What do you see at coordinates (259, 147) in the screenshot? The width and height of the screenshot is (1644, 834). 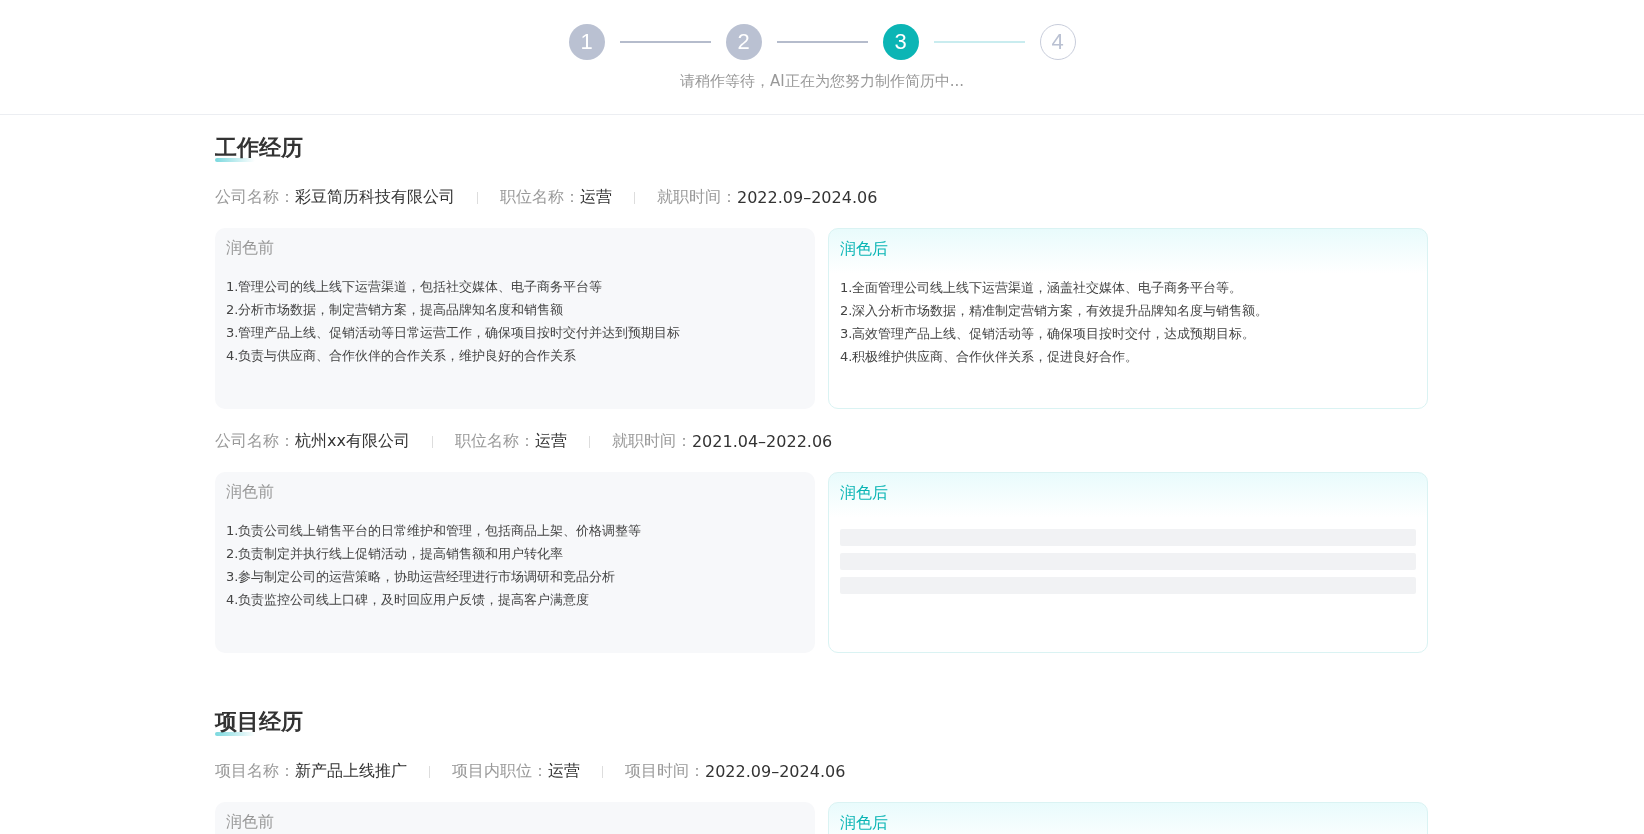 I see `section-title: 工作经历` at bounding box center [259, 147].